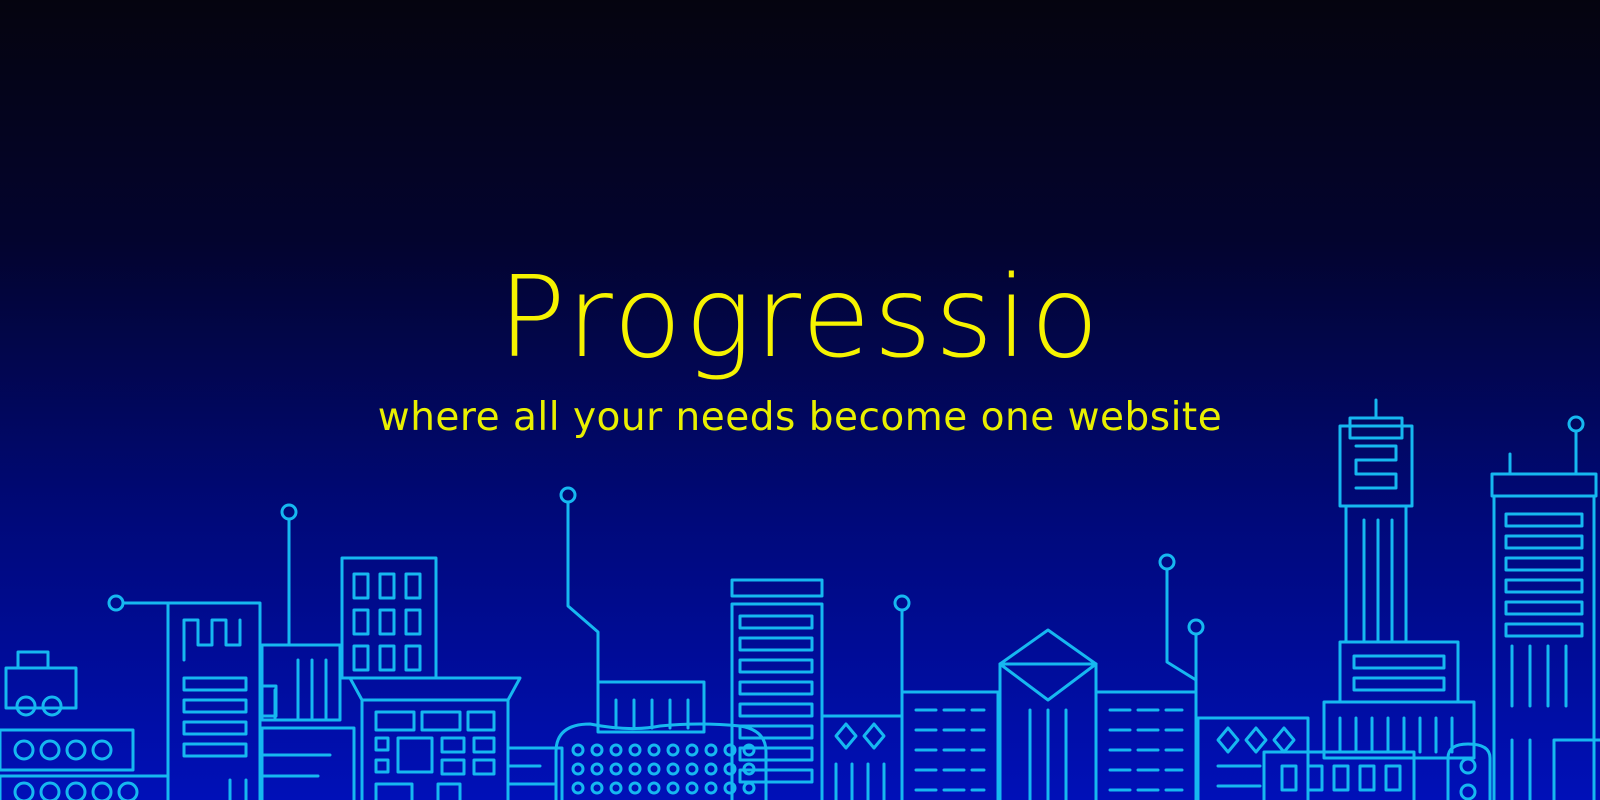  What do you see at coordinates (800, 417) in the screenshot?
I see `brand-tagline: where all your needs become one website` at bounding box center [800, 417].